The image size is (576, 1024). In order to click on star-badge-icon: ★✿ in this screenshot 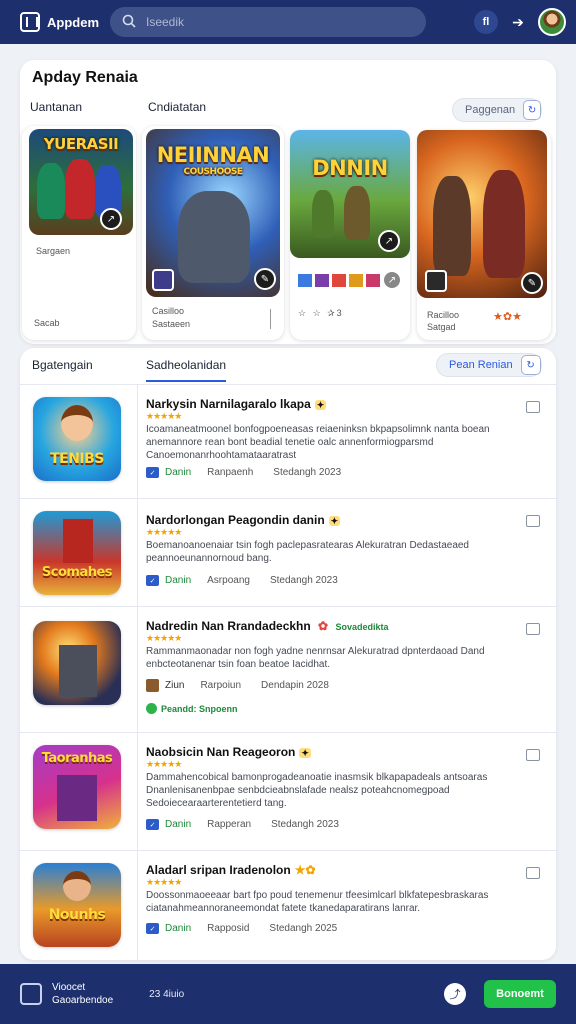, I will do `click(305, 870)`.